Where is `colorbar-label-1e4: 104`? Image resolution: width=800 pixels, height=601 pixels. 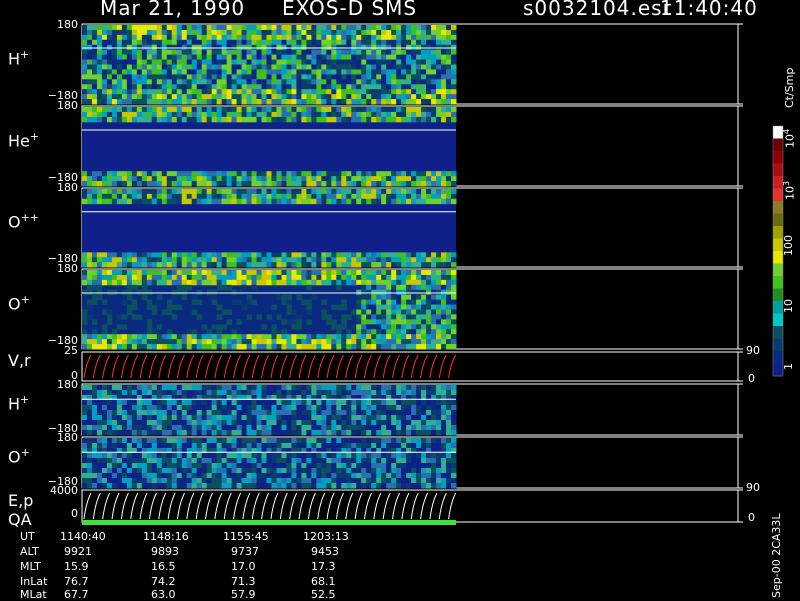 colorbar-label-1e4: 104 is located at coordinates (789, 138).